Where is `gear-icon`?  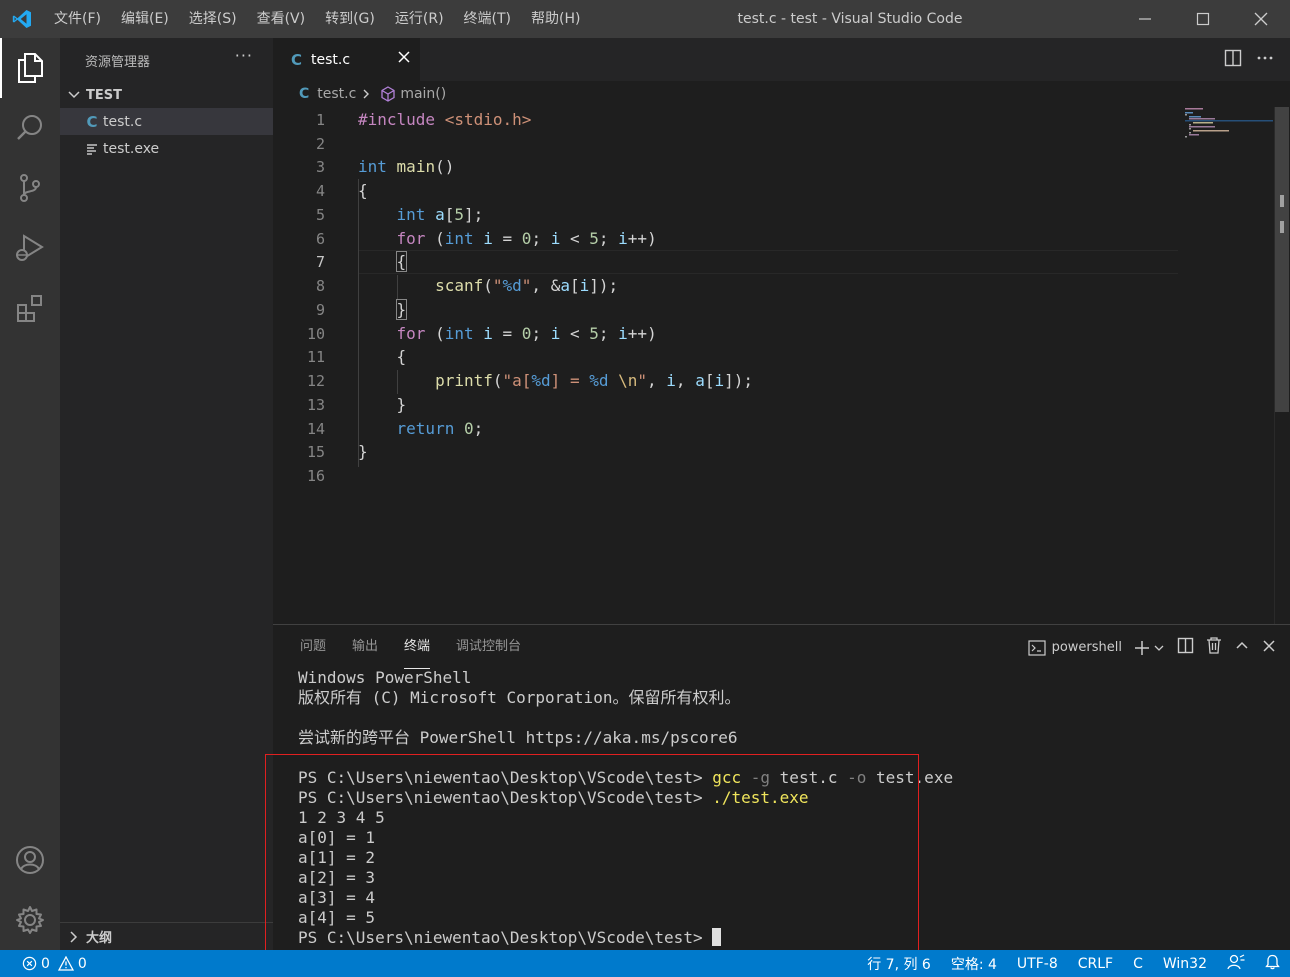 gear-icon is located at coordinates (30, 920).